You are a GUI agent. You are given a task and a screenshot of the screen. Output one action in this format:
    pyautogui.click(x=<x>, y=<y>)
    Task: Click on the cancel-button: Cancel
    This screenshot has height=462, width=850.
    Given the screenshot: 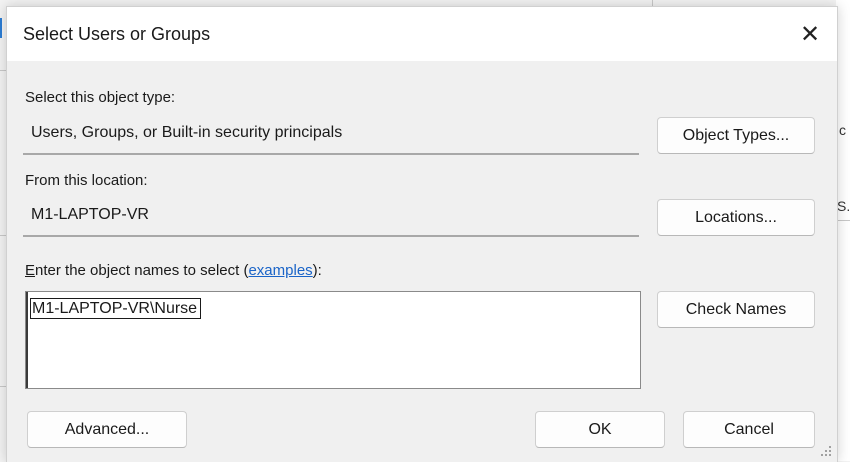 What is the action you would take?
    pyautogui.click(x=749, y=429)
    